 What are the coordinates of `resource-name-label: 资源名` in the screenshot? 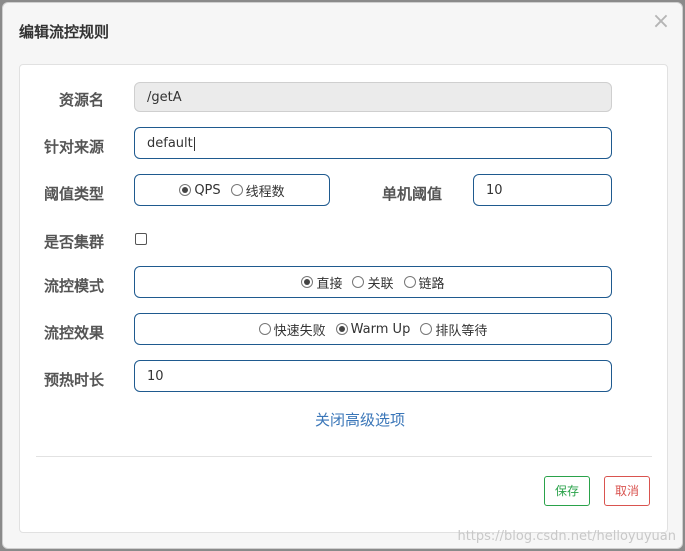 It's located at (81, 100).